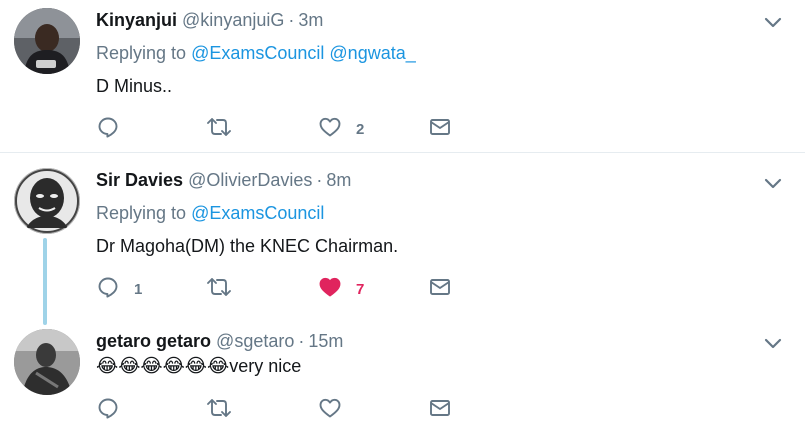 The image size is (805, 430). I want to click on like-button: 7, so click(341, 289).